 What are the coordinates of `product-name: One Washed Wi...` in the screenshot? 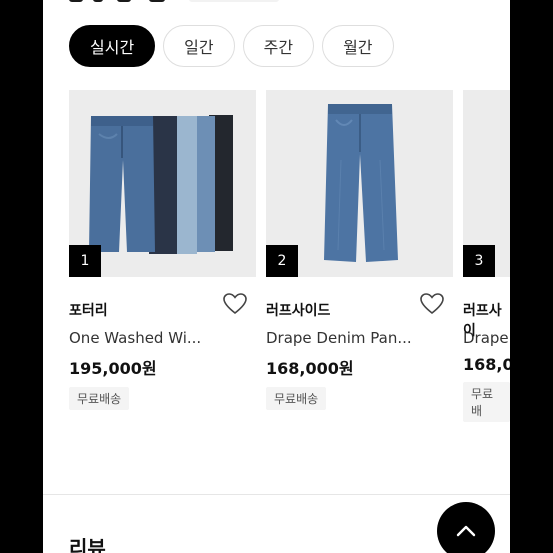 It's located at (162, 338).